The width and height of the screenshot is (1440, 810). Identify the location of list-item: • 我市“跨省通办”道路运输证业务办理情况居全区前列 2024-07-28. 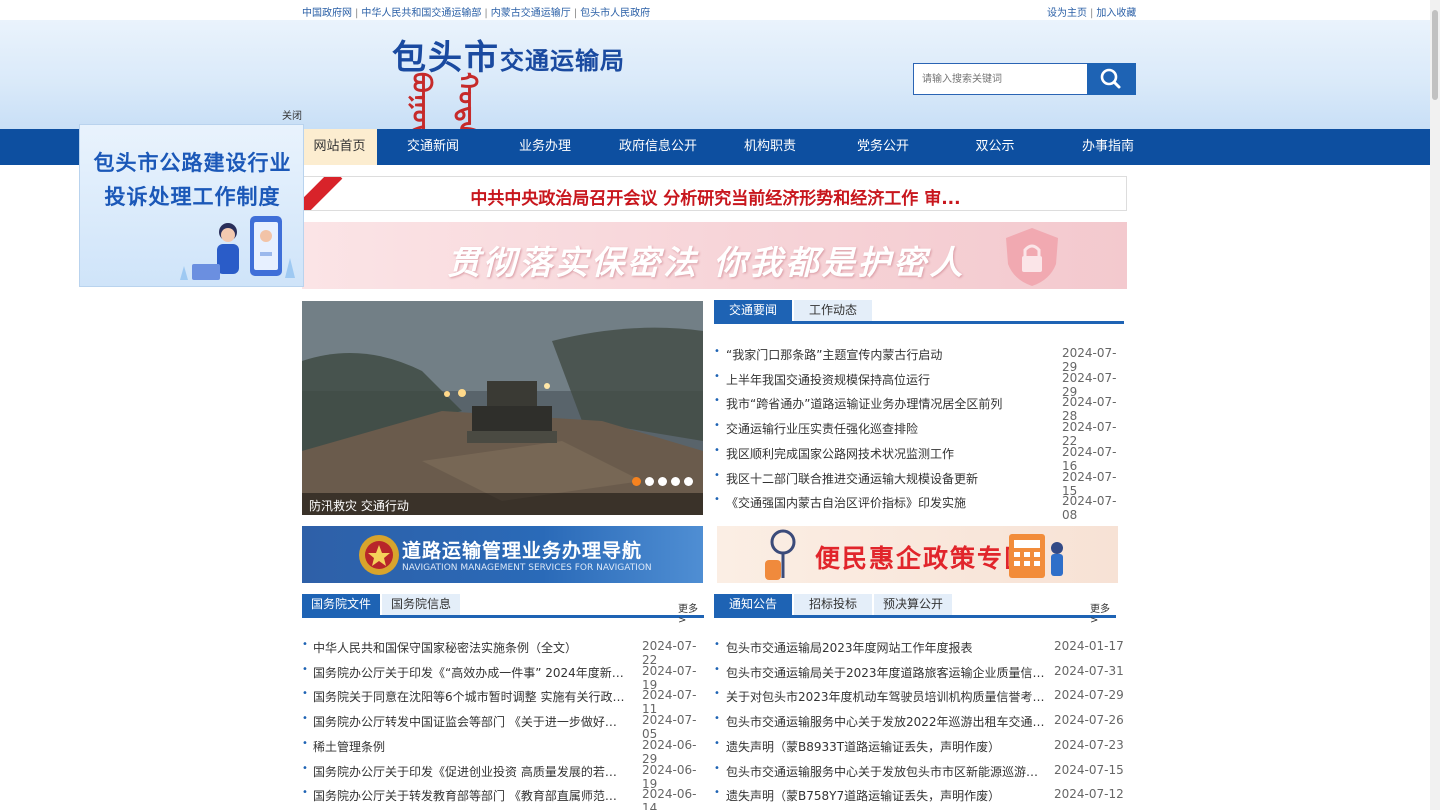
(919, 409).